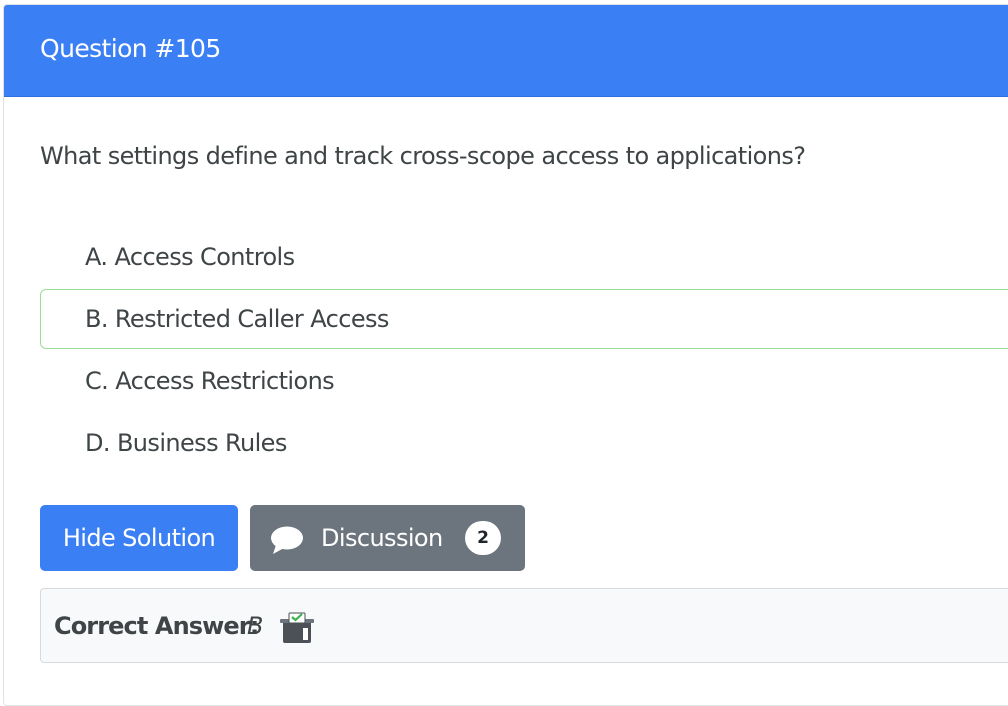 This screenshot has height=706, width=1008. Describe the element at coordinates (210, 381) in the screenshot. I see `choice-c-text: C. Access Restrictions` at that location.